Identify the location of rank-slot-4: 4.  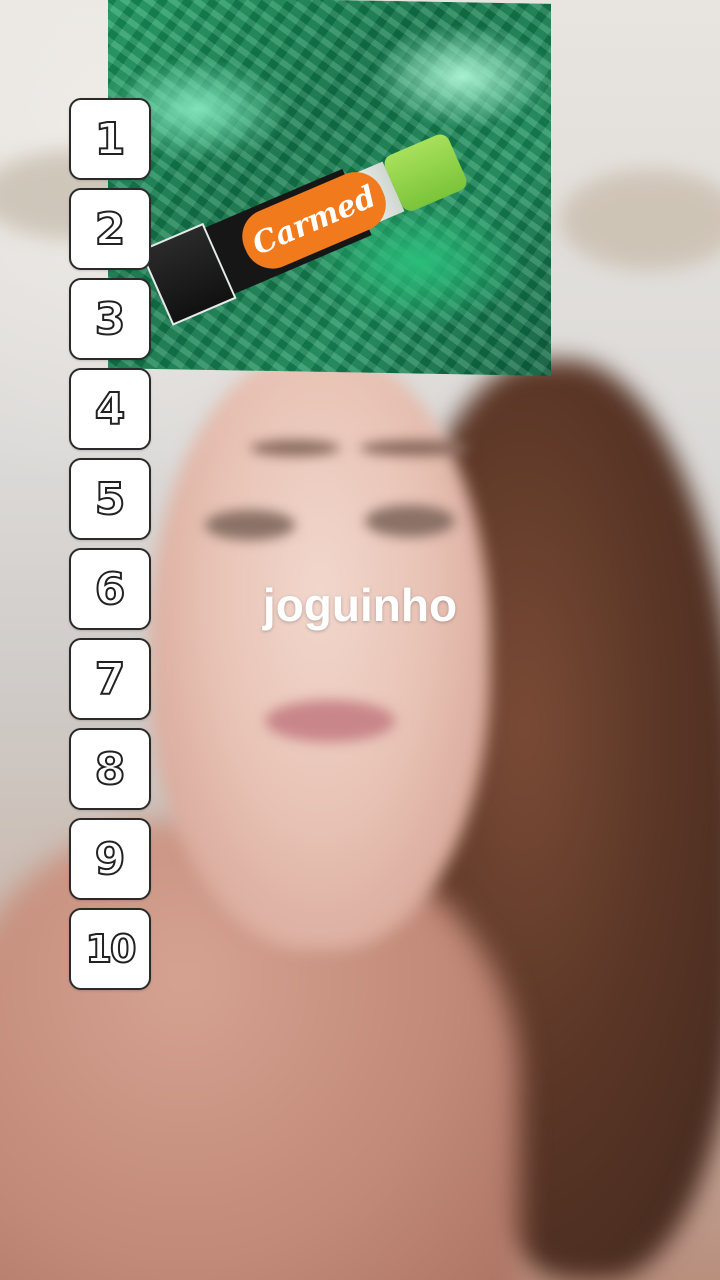
(110, 409).